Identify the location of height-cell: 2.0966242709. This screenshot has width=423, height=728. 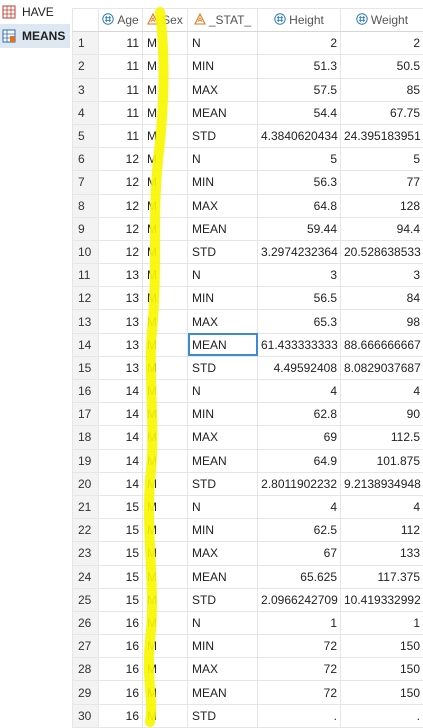
(299, 599).